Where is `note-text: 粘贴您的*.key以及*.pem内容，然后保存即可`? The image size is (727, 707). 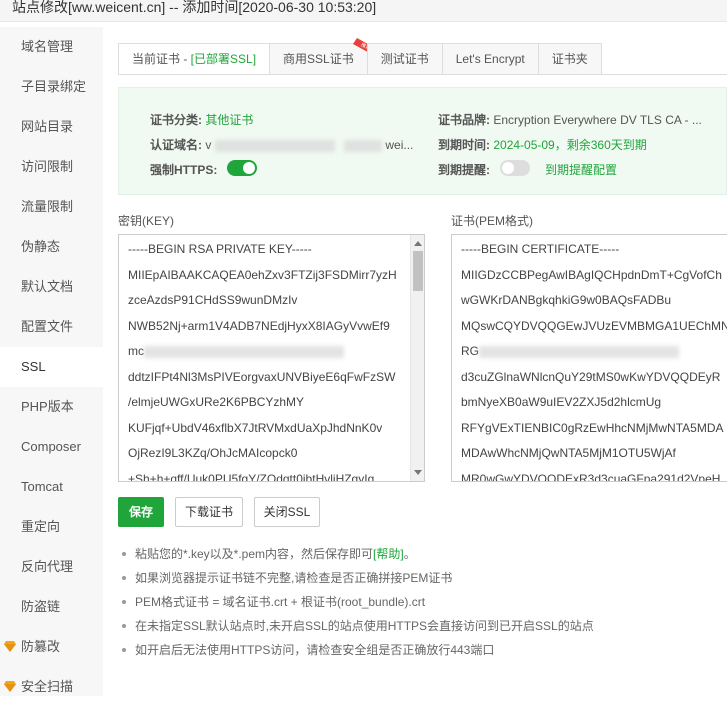
note-text: 粘贴您的*.key以及*.pem内容，然后保存即可 is located at coordinates (254, 554).